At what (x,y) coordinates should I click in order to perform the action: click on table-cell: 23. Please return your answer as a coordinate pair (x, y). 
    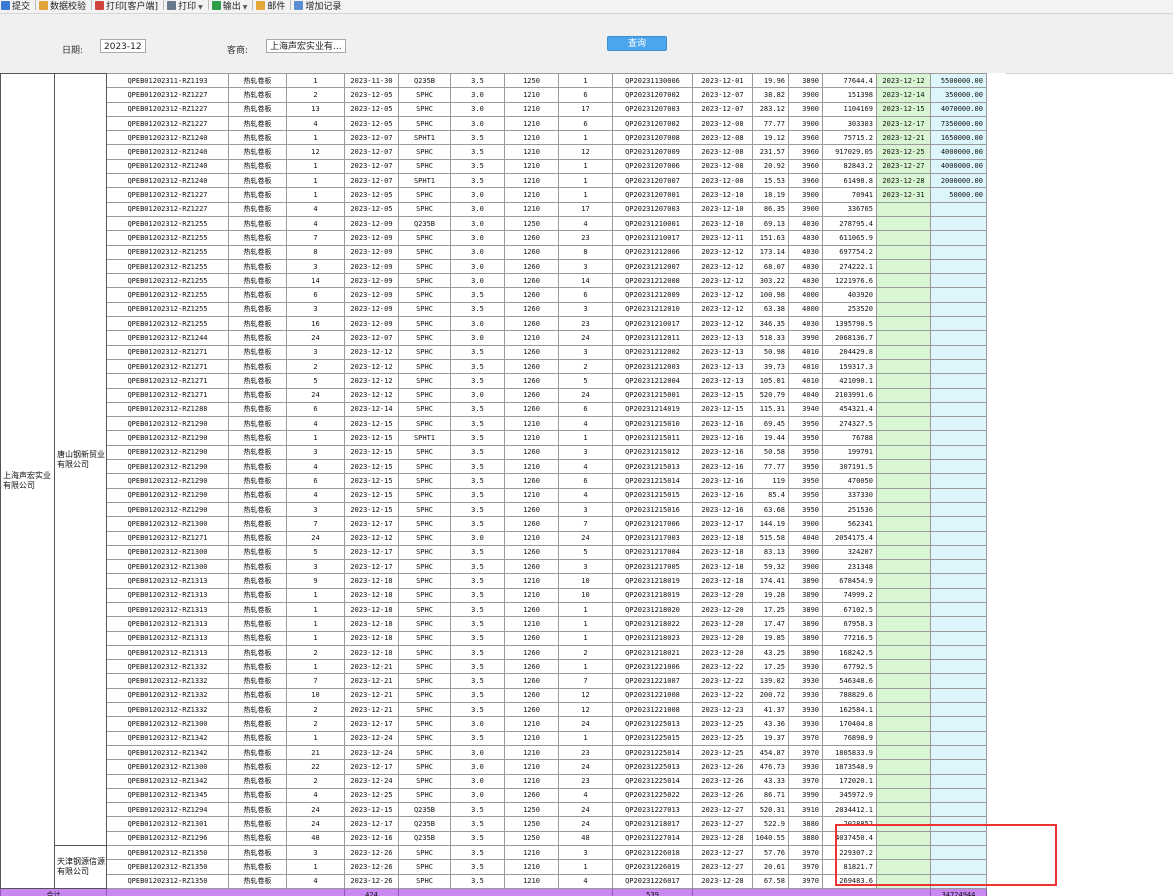
    Looking at the image, I should click on (585, 238).